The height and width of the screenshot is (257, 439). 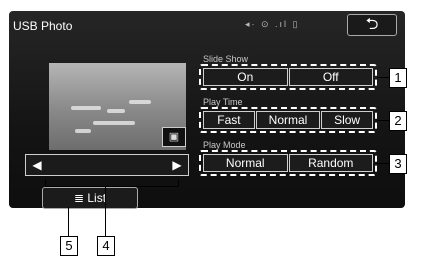 I want to click on callout-bracket-4-right, so click(x=178, y=183).